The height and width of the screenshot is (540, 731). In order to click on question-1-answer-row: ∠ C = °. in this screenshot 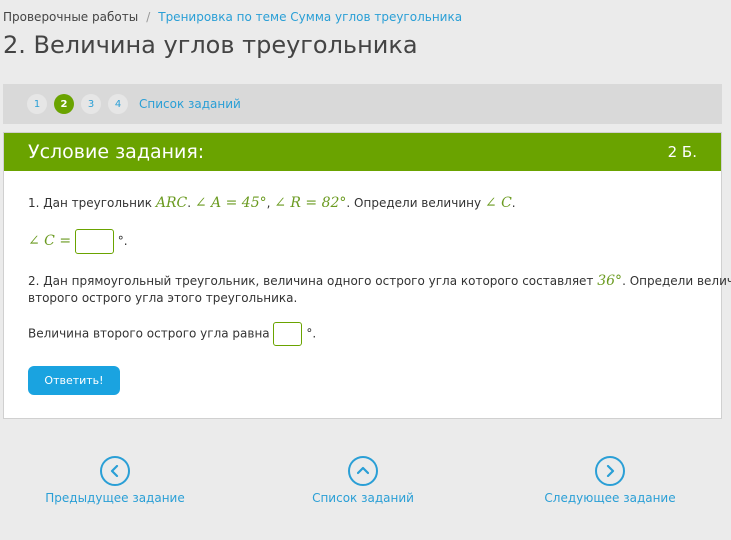, I will do `click(78, 241)`.